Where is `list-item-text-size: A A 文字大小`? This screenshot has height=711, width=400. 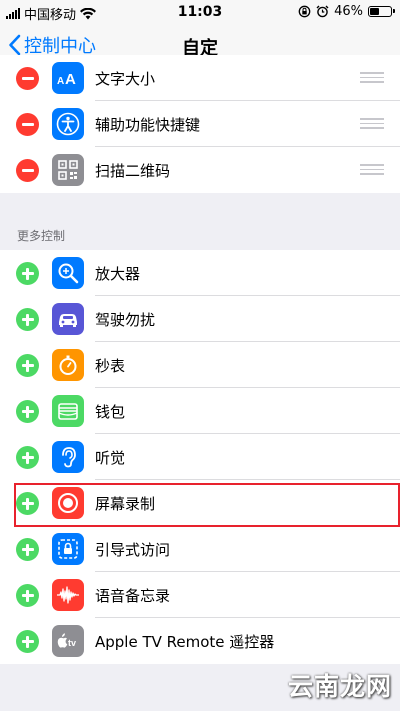
list-item-text-size: A A 文字大小 is located at coordinates (200, 78).